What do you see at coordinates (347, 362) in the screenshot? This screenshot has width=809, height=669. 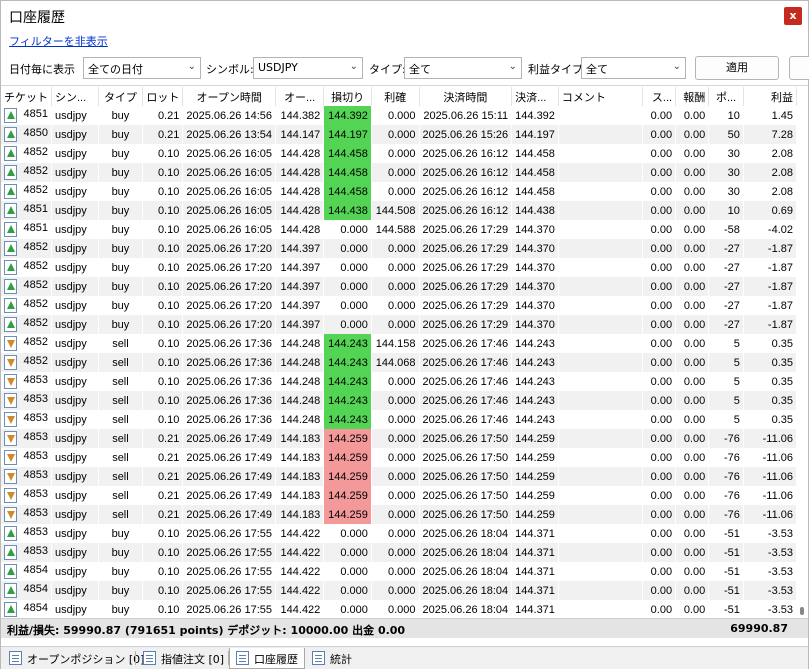 I see `cell-sl: 144.243` at bounding box center [347, 362].